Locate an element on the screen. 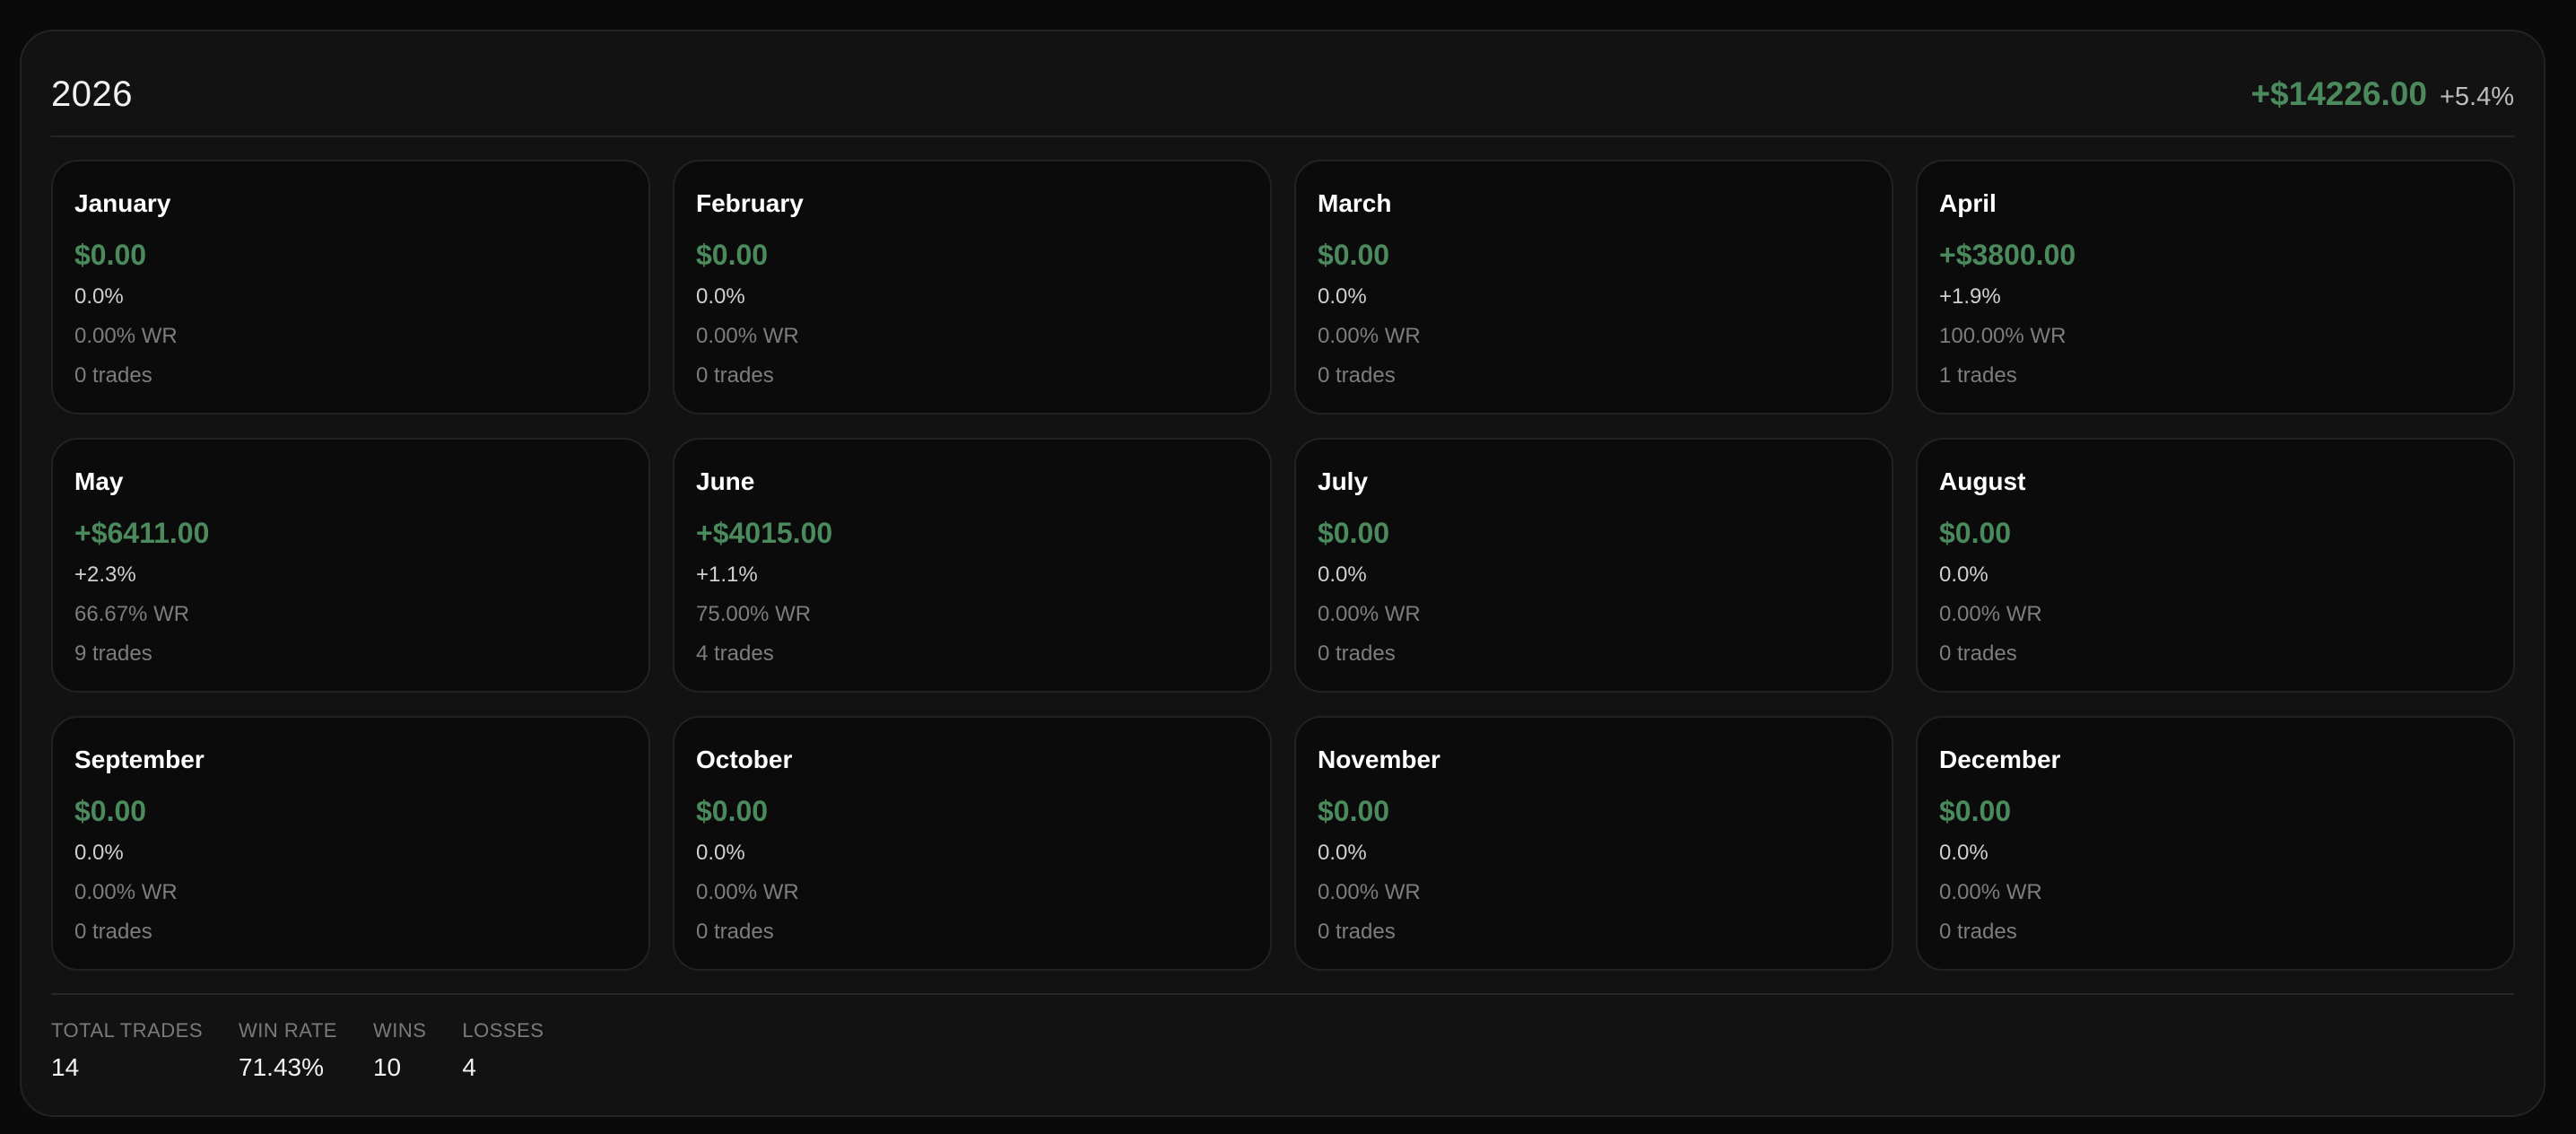 This screenshot has height=1134, width=2576. year-total: +$14226.00 +5.4% is located at coordinates (2382, 94).